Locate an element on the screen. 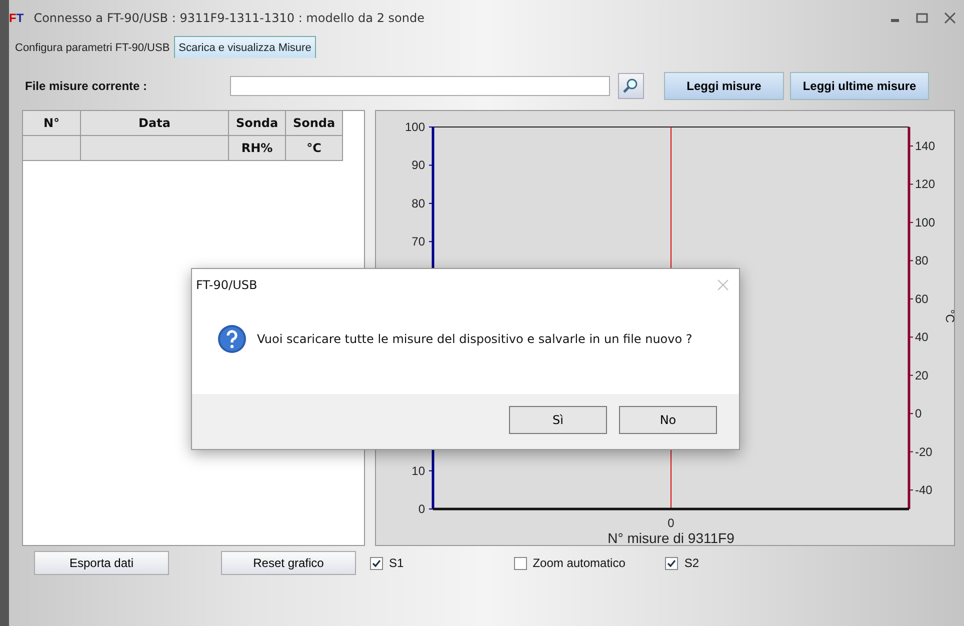  file-field is located at coordinates (420, 86).